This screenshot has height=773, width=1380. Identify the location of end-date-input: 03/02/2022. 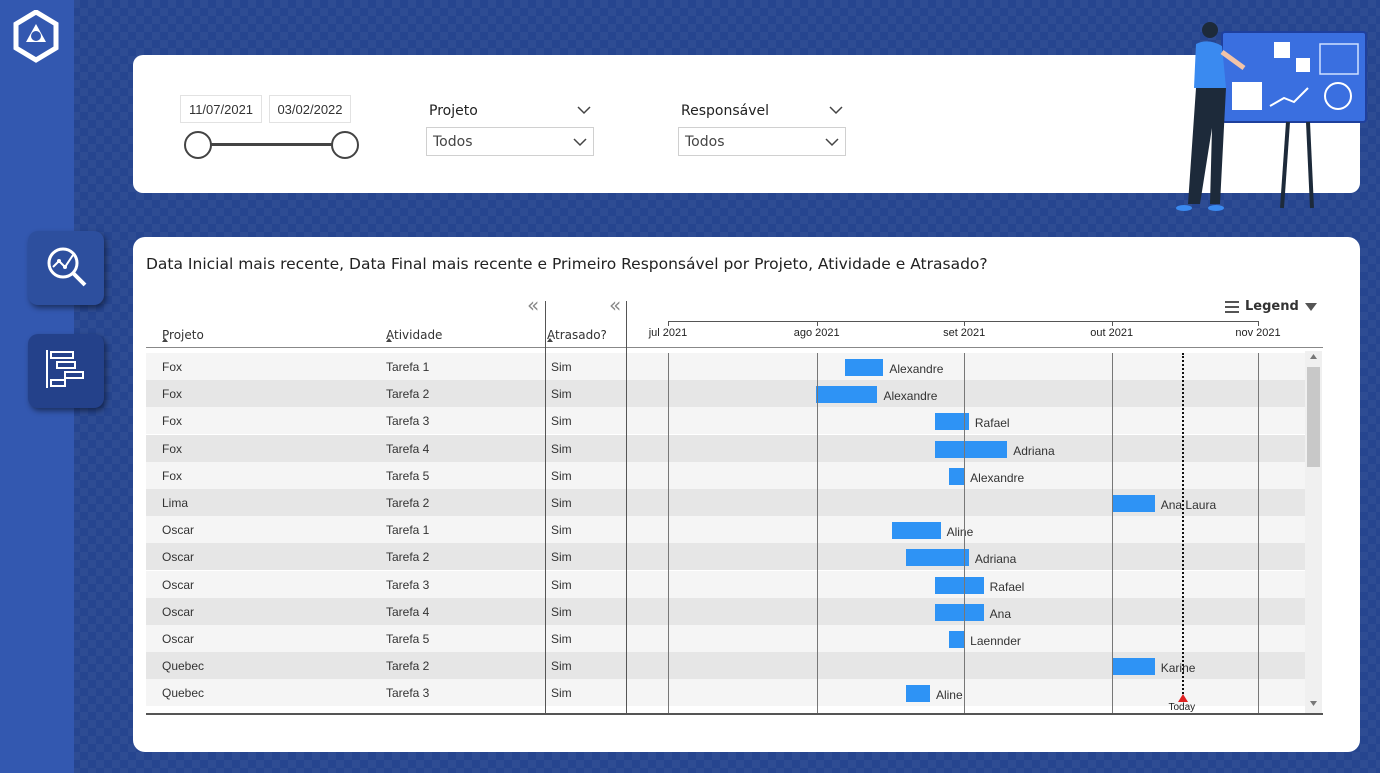
(310, 109).